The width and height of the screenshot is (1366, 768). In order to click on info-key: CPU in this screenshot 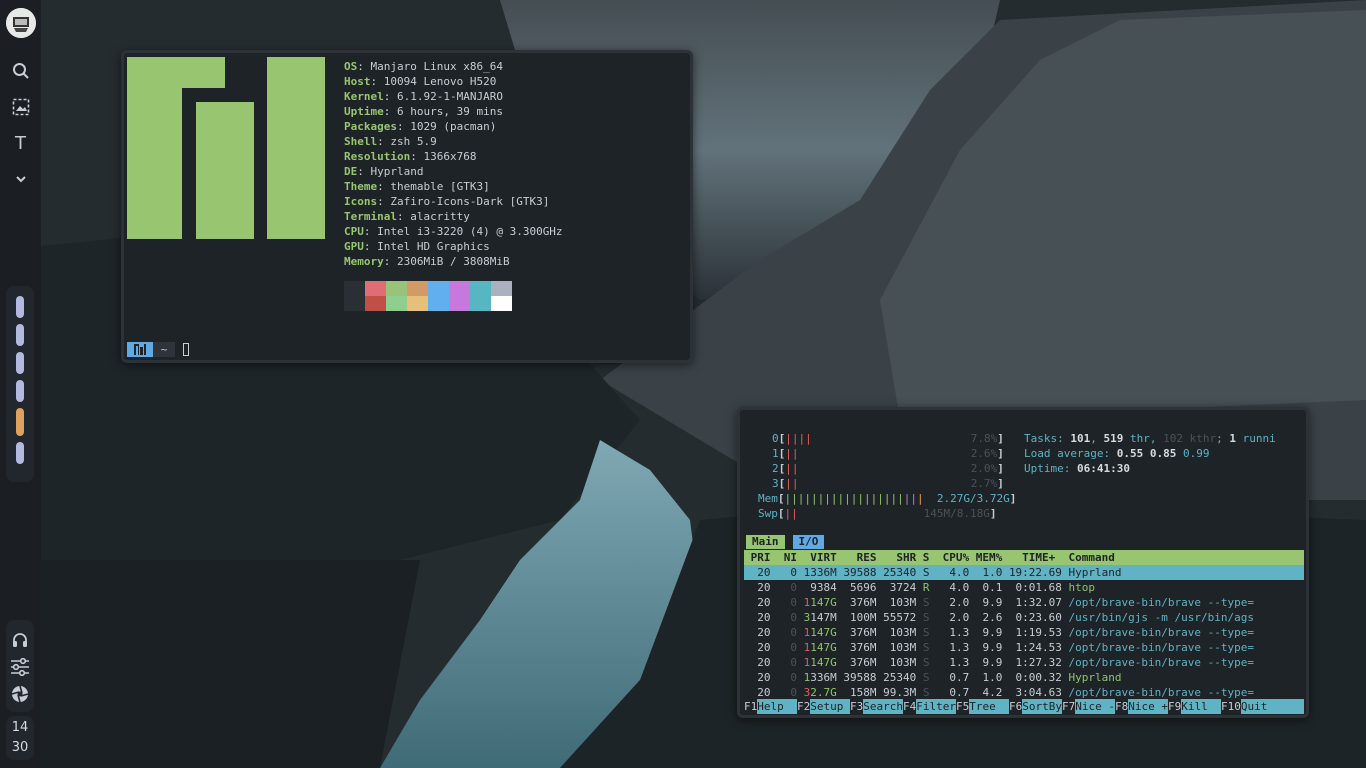, I will do `click(354, 231)`.